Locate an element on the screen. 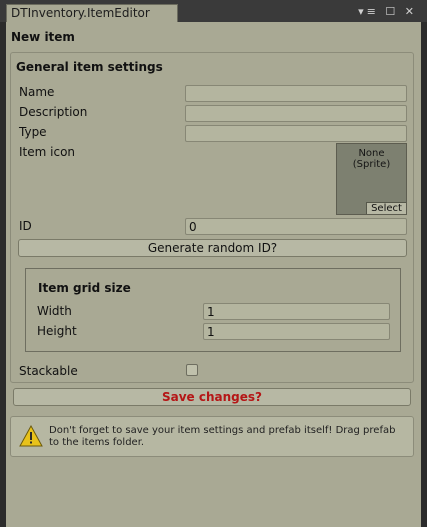 The height and width of the screenshot is (527, 427). stackable-checkbox is located at coordinates (192, 370).